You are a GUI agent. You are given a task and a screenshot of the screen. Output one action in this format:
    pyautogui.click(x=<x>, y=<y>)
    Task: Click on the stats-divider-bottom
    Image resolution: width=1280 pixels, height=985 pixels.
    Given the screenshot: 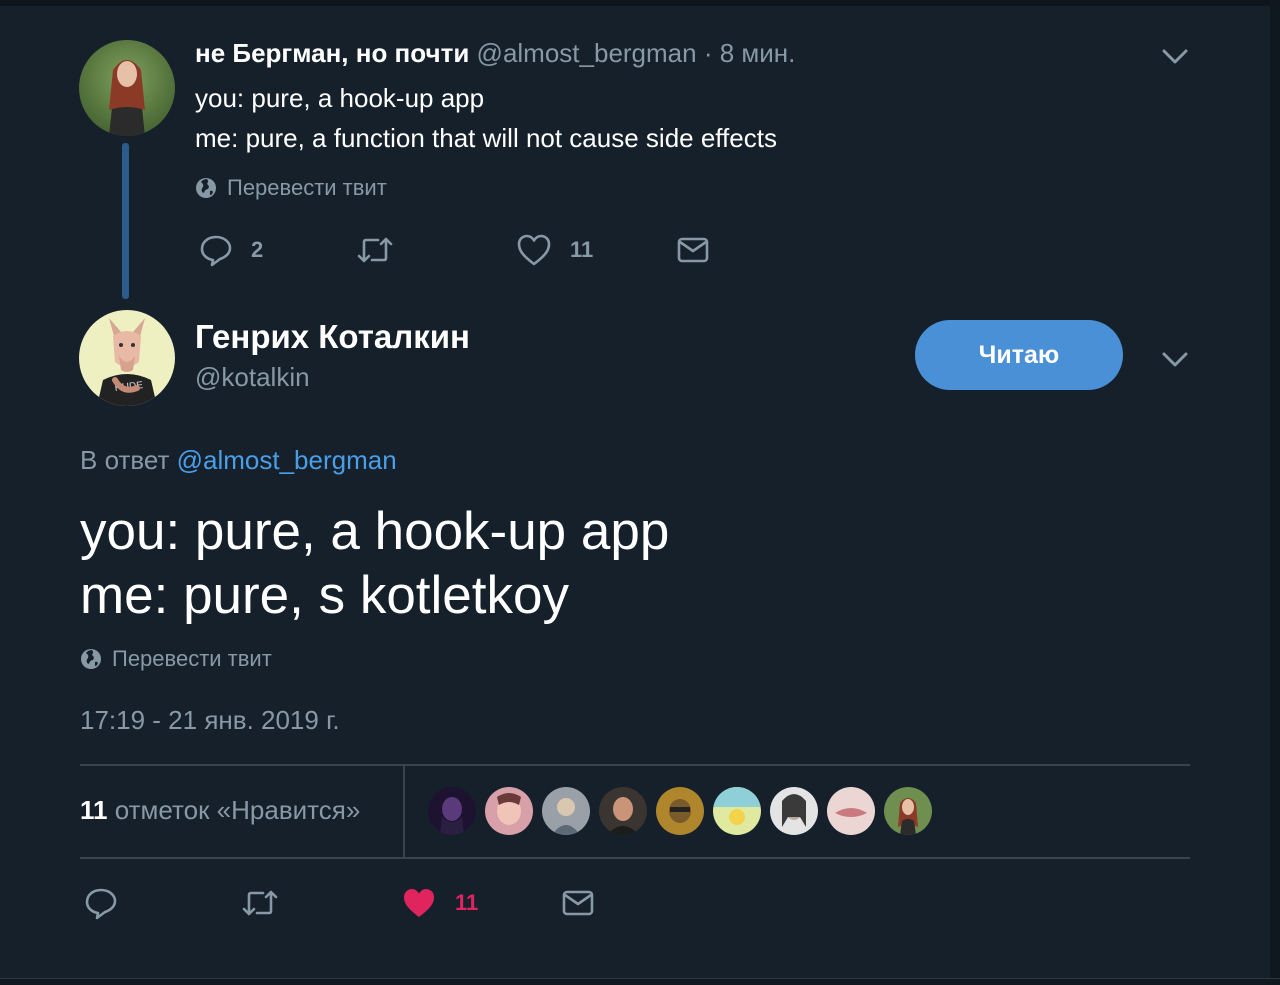 What is the action you would take?
    pyautogui.click(x=635, y=858)
    